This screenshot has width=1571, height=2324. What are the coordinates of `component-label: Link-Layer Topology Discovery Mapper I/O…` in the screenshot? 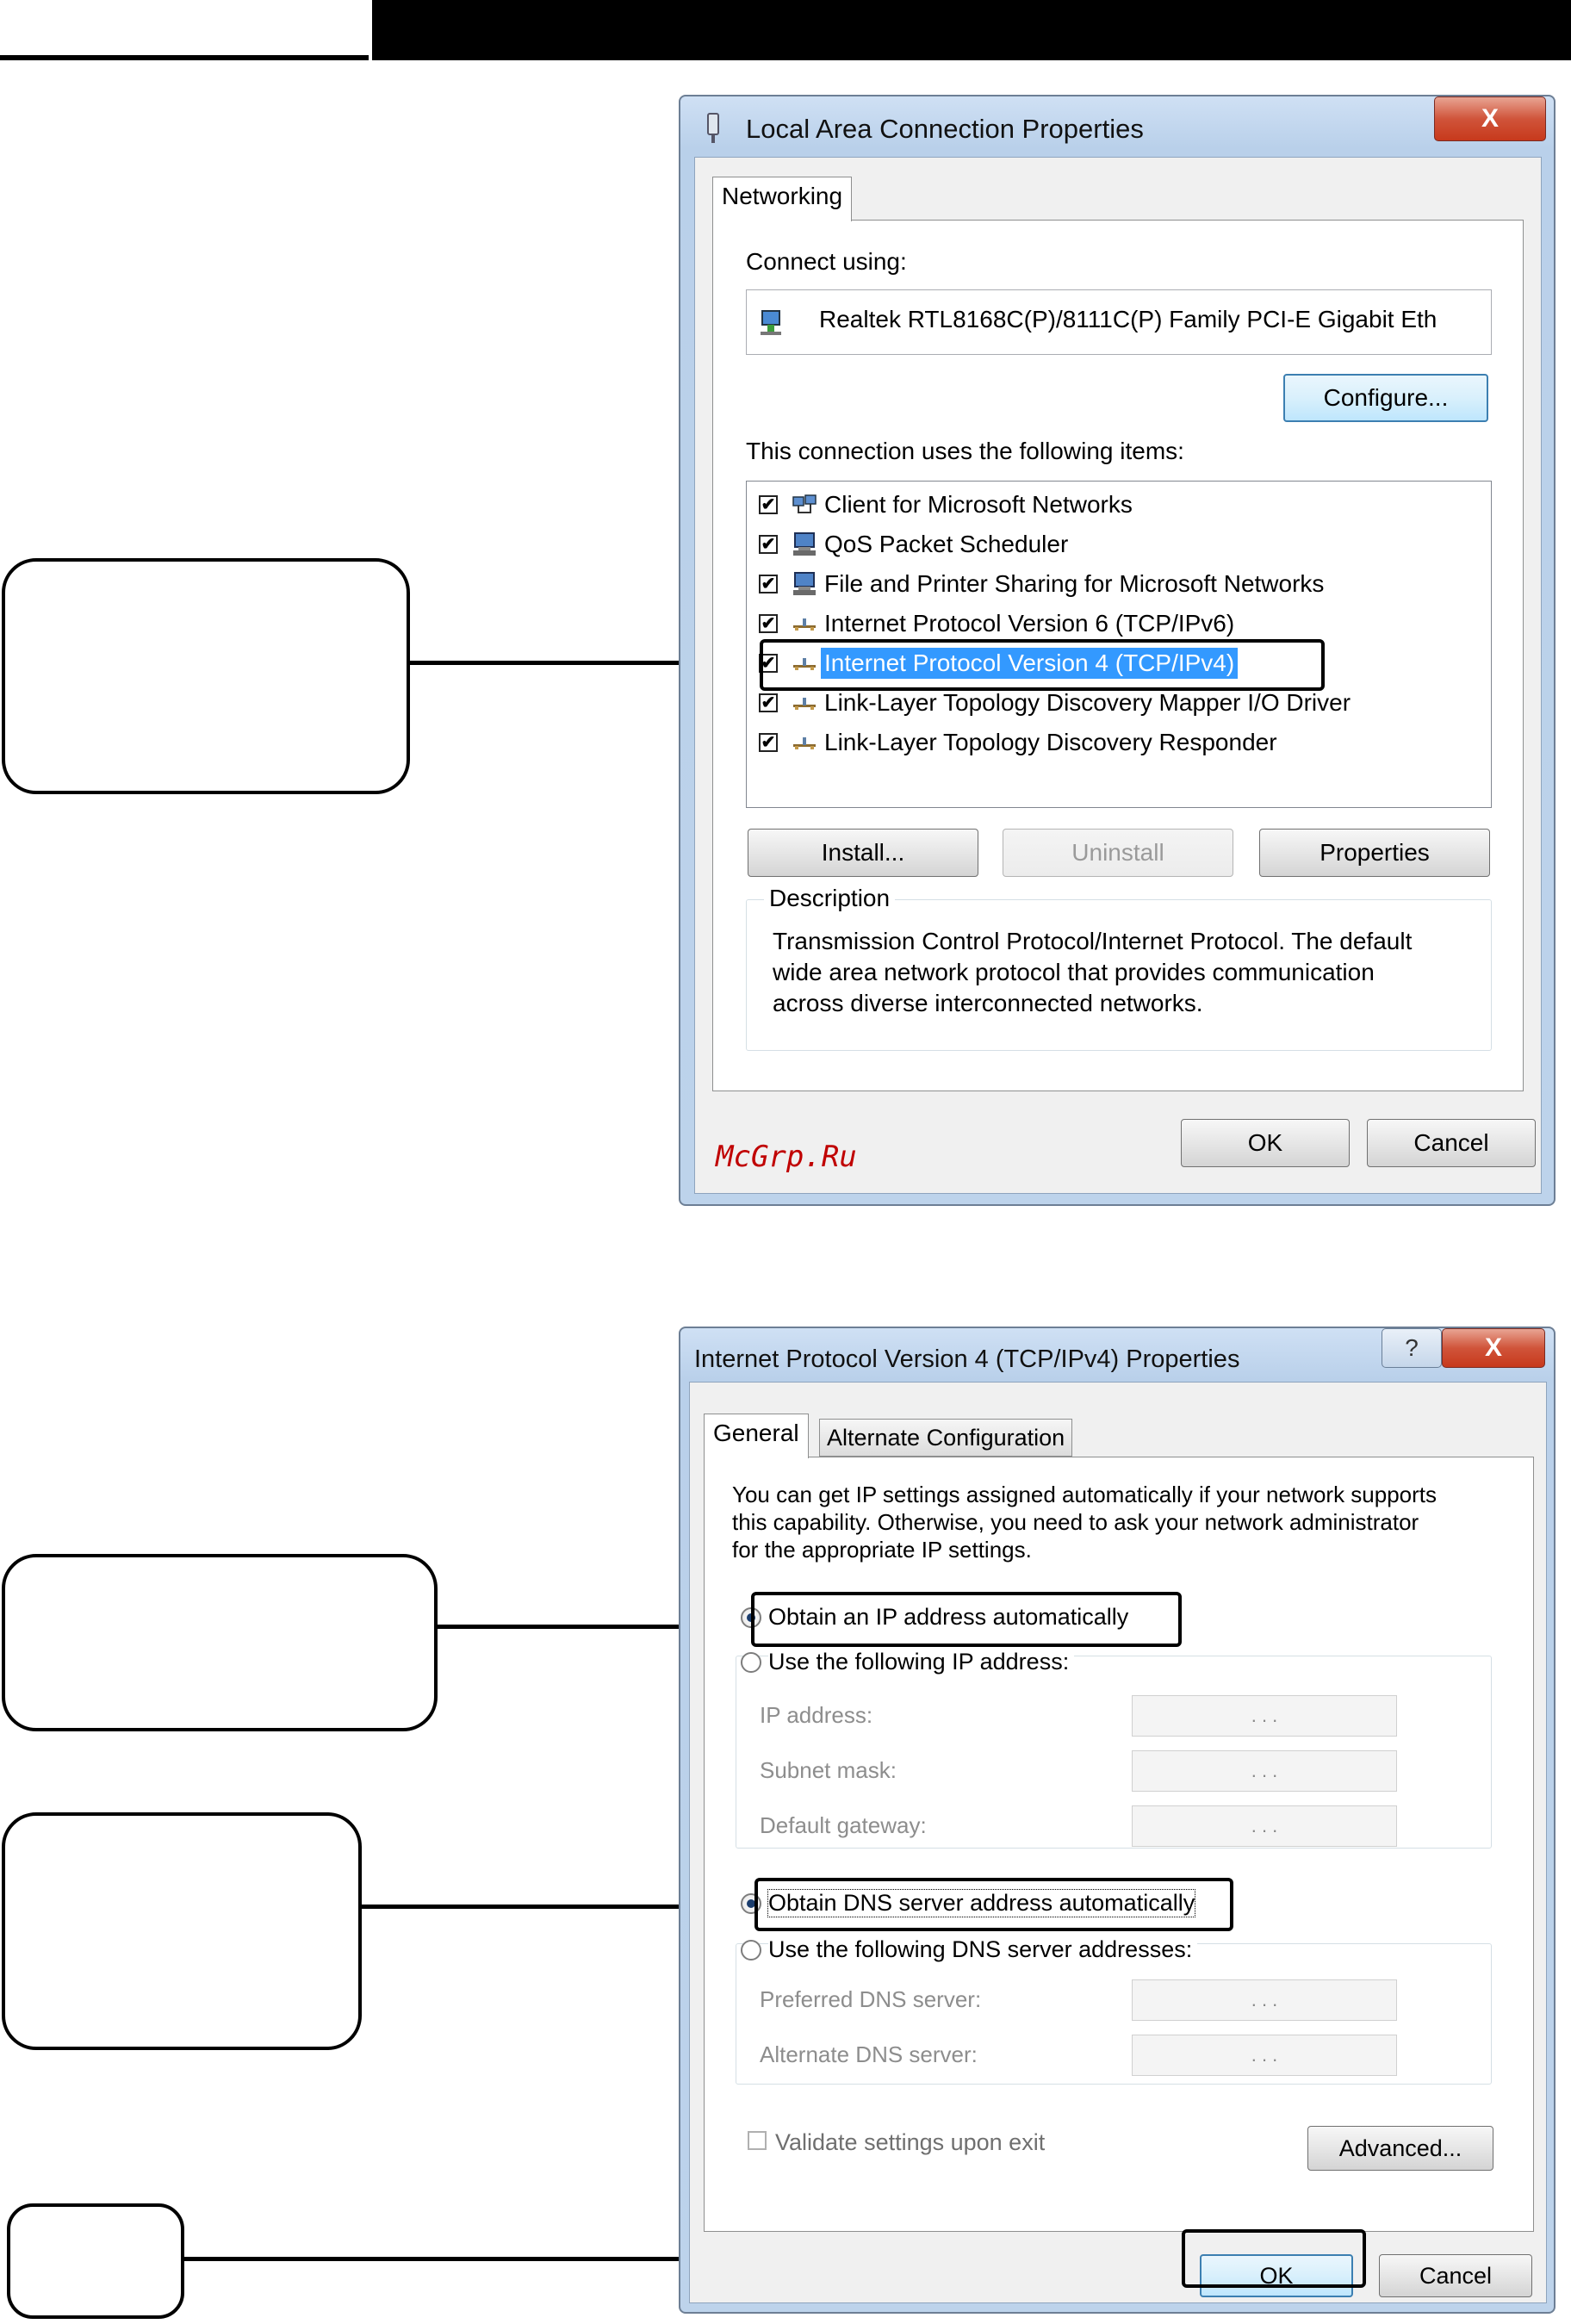 It's located at (1087, 702).